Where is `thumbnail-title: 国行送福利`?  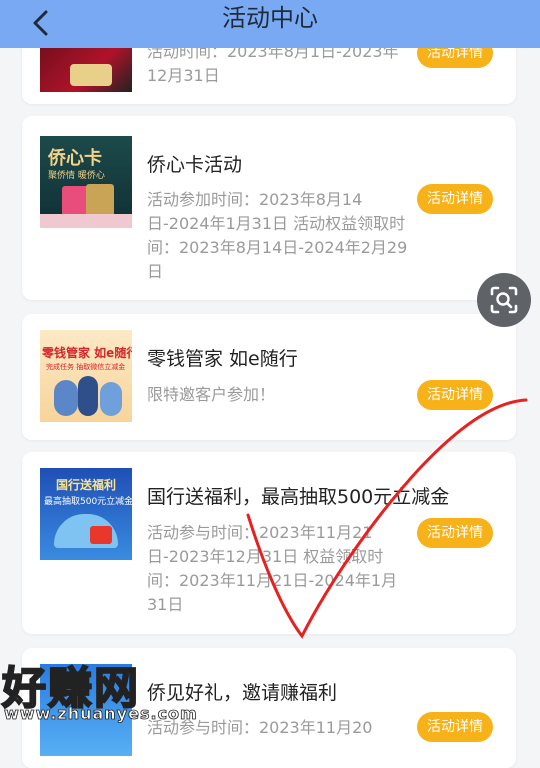 thumbnail-title: 国行送福利 is located at coordinates (86, 485).